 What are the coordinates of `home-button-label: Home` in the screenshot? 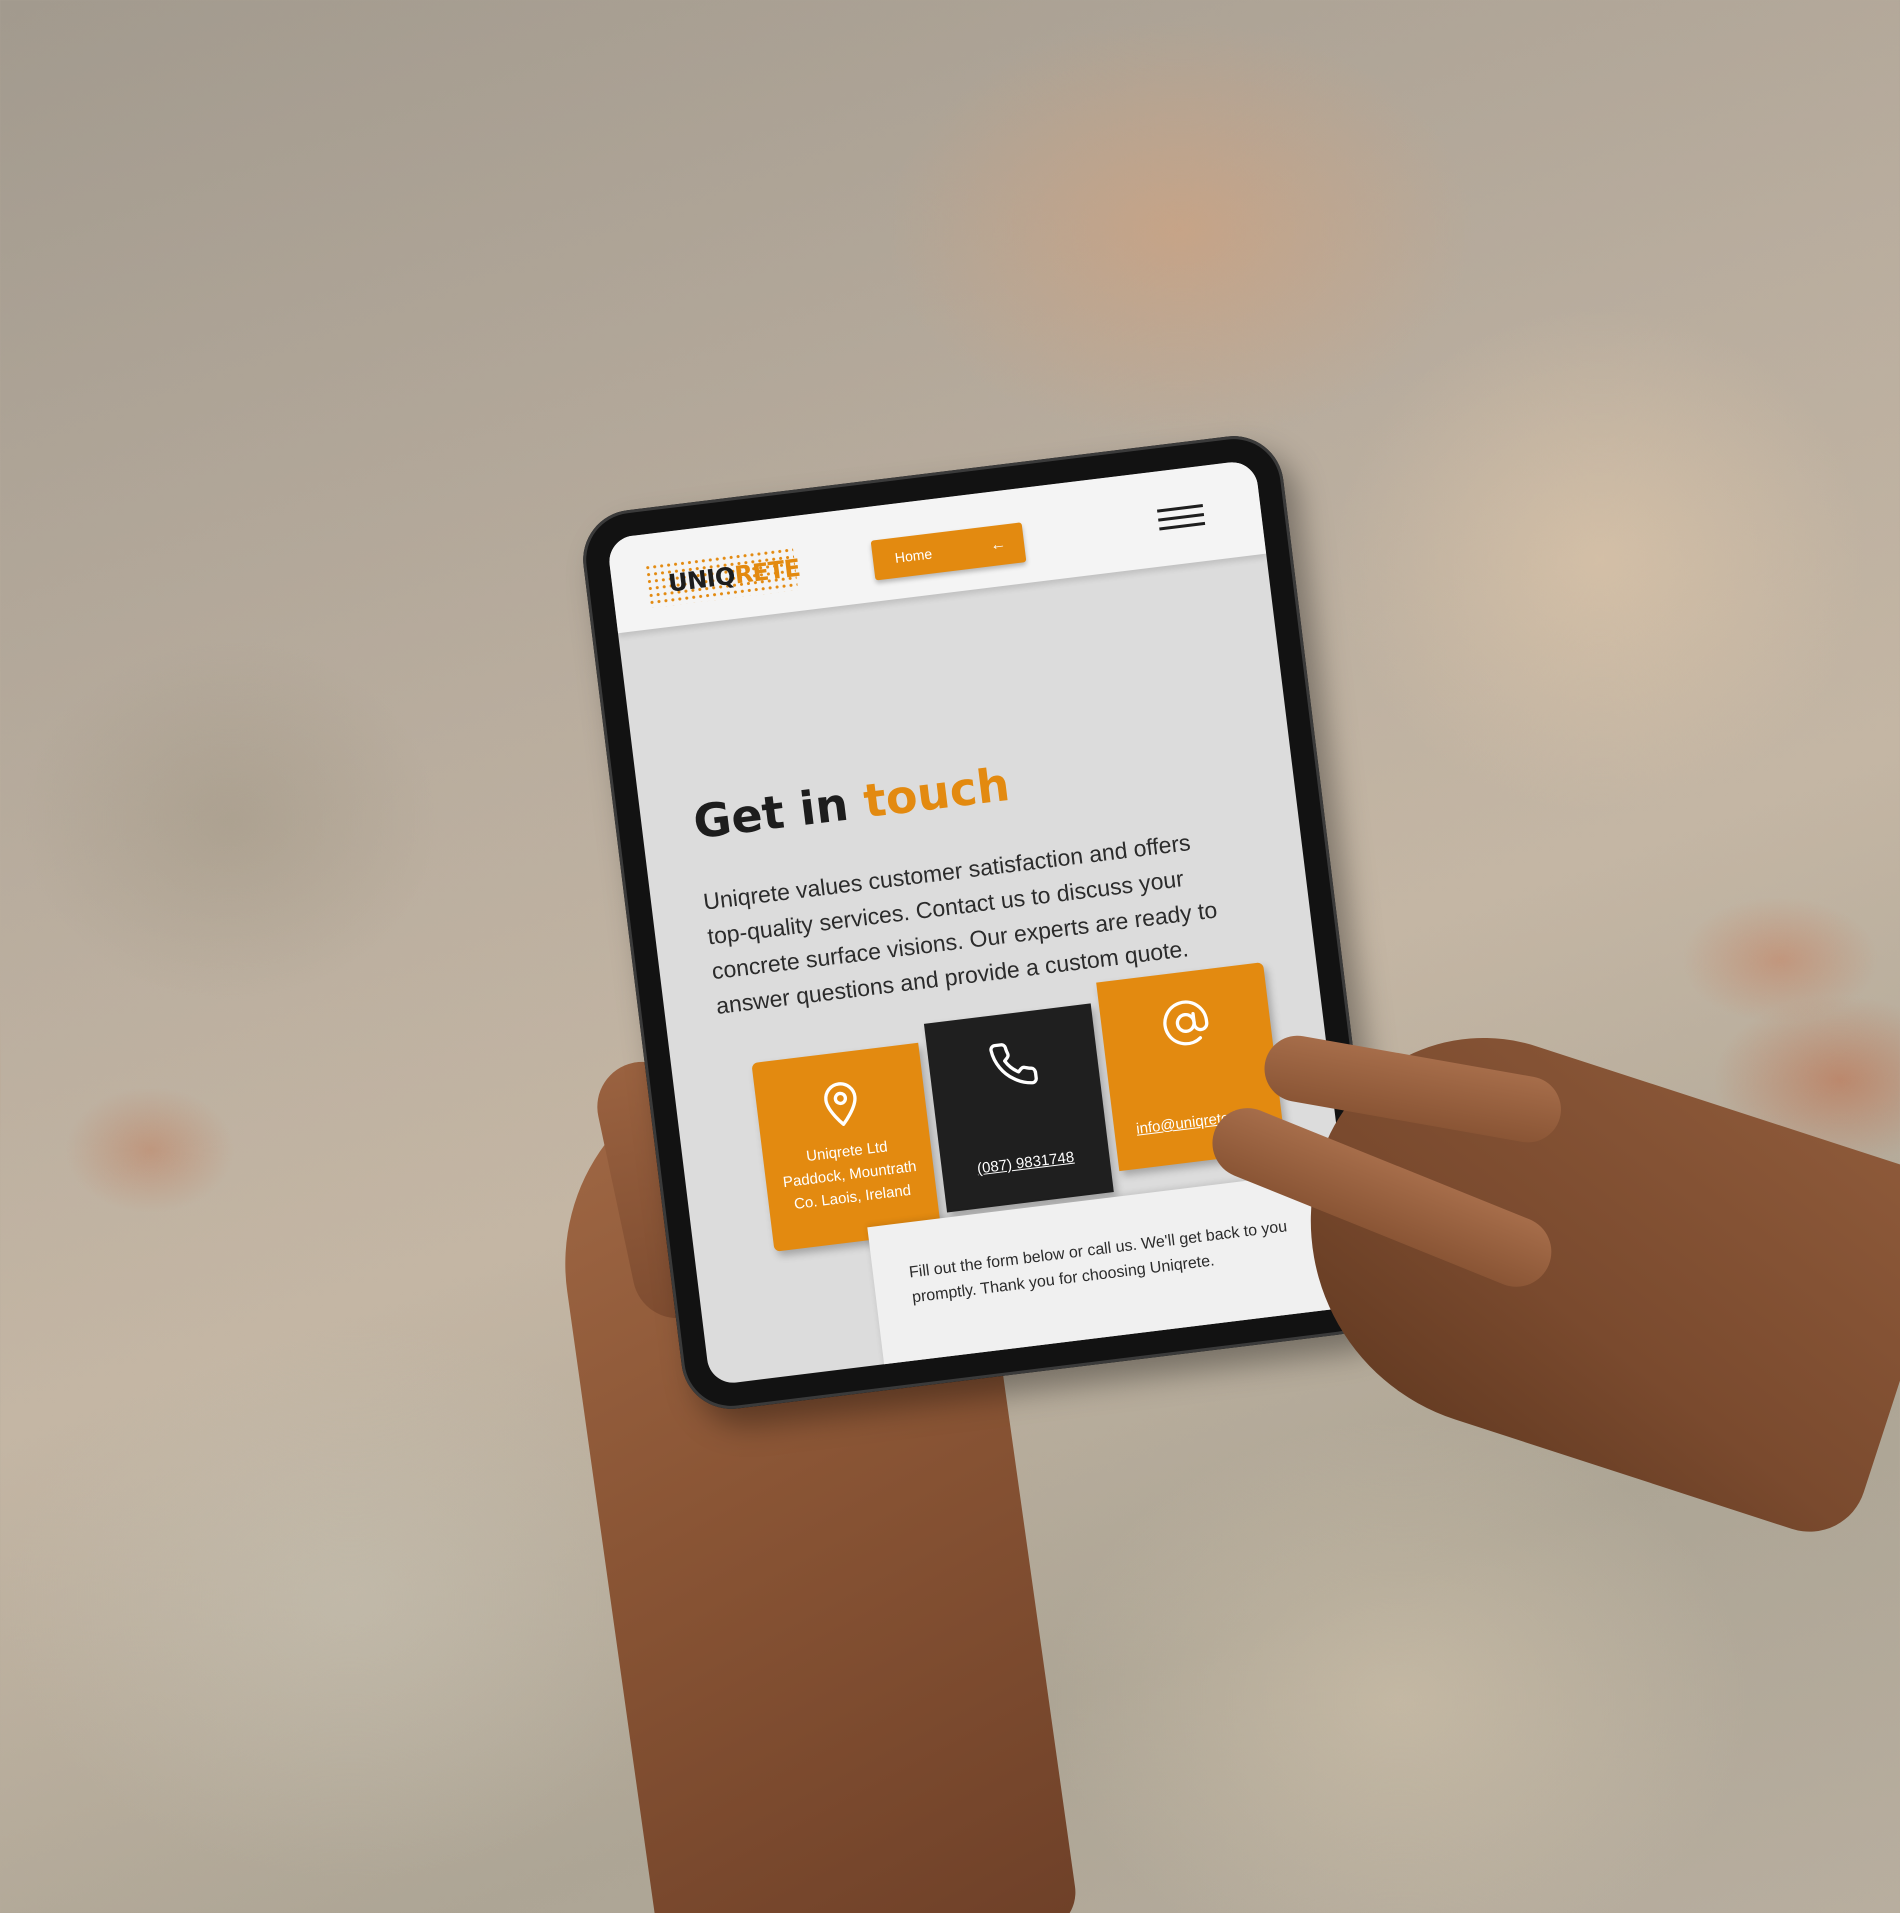 It's located at (913, 555).